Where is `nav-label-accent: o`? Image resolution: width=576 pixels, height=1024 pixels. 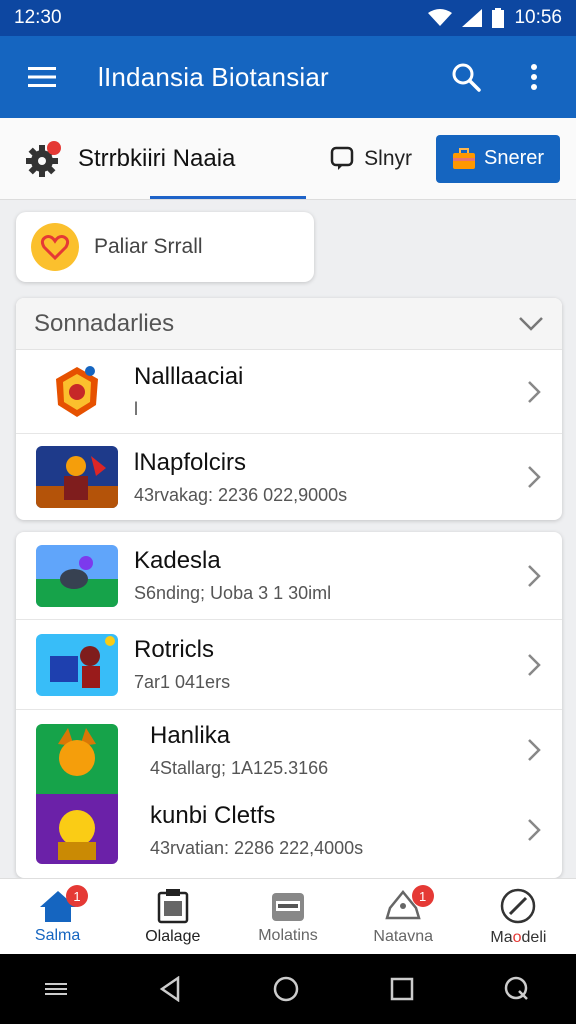
nav-label-accent: o is located at coordinates (517, 937).